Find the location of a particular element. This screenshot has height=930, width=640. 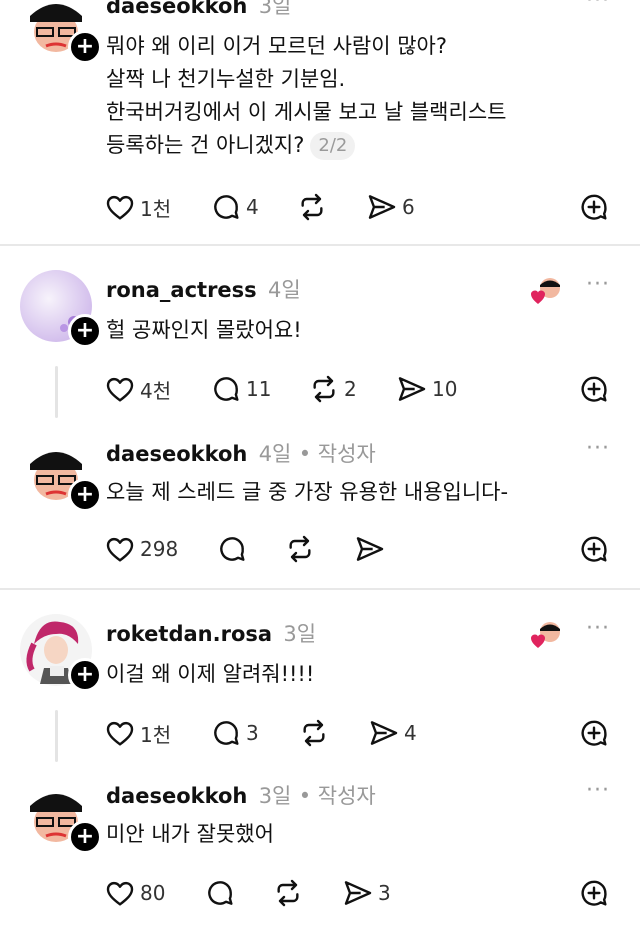

comment-button: 11 is located at coordinates (240, 389).